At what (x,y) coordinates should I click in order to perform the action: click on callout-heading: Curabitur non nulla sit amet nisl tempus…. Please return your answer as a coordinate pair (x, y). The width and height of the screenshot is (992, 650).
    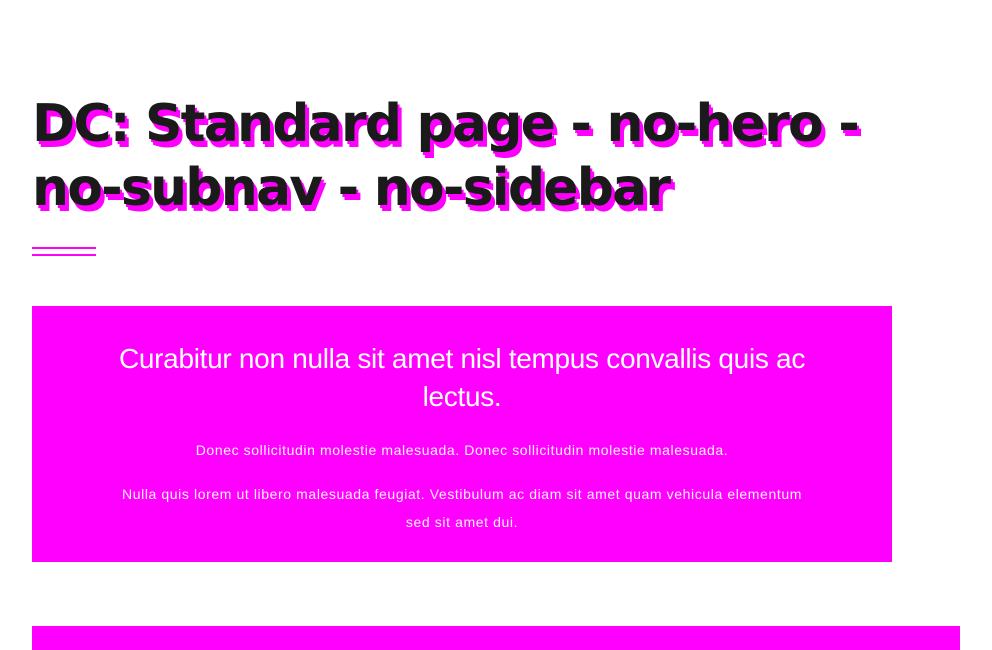
    Looking at the image, I should click on (462, 377).